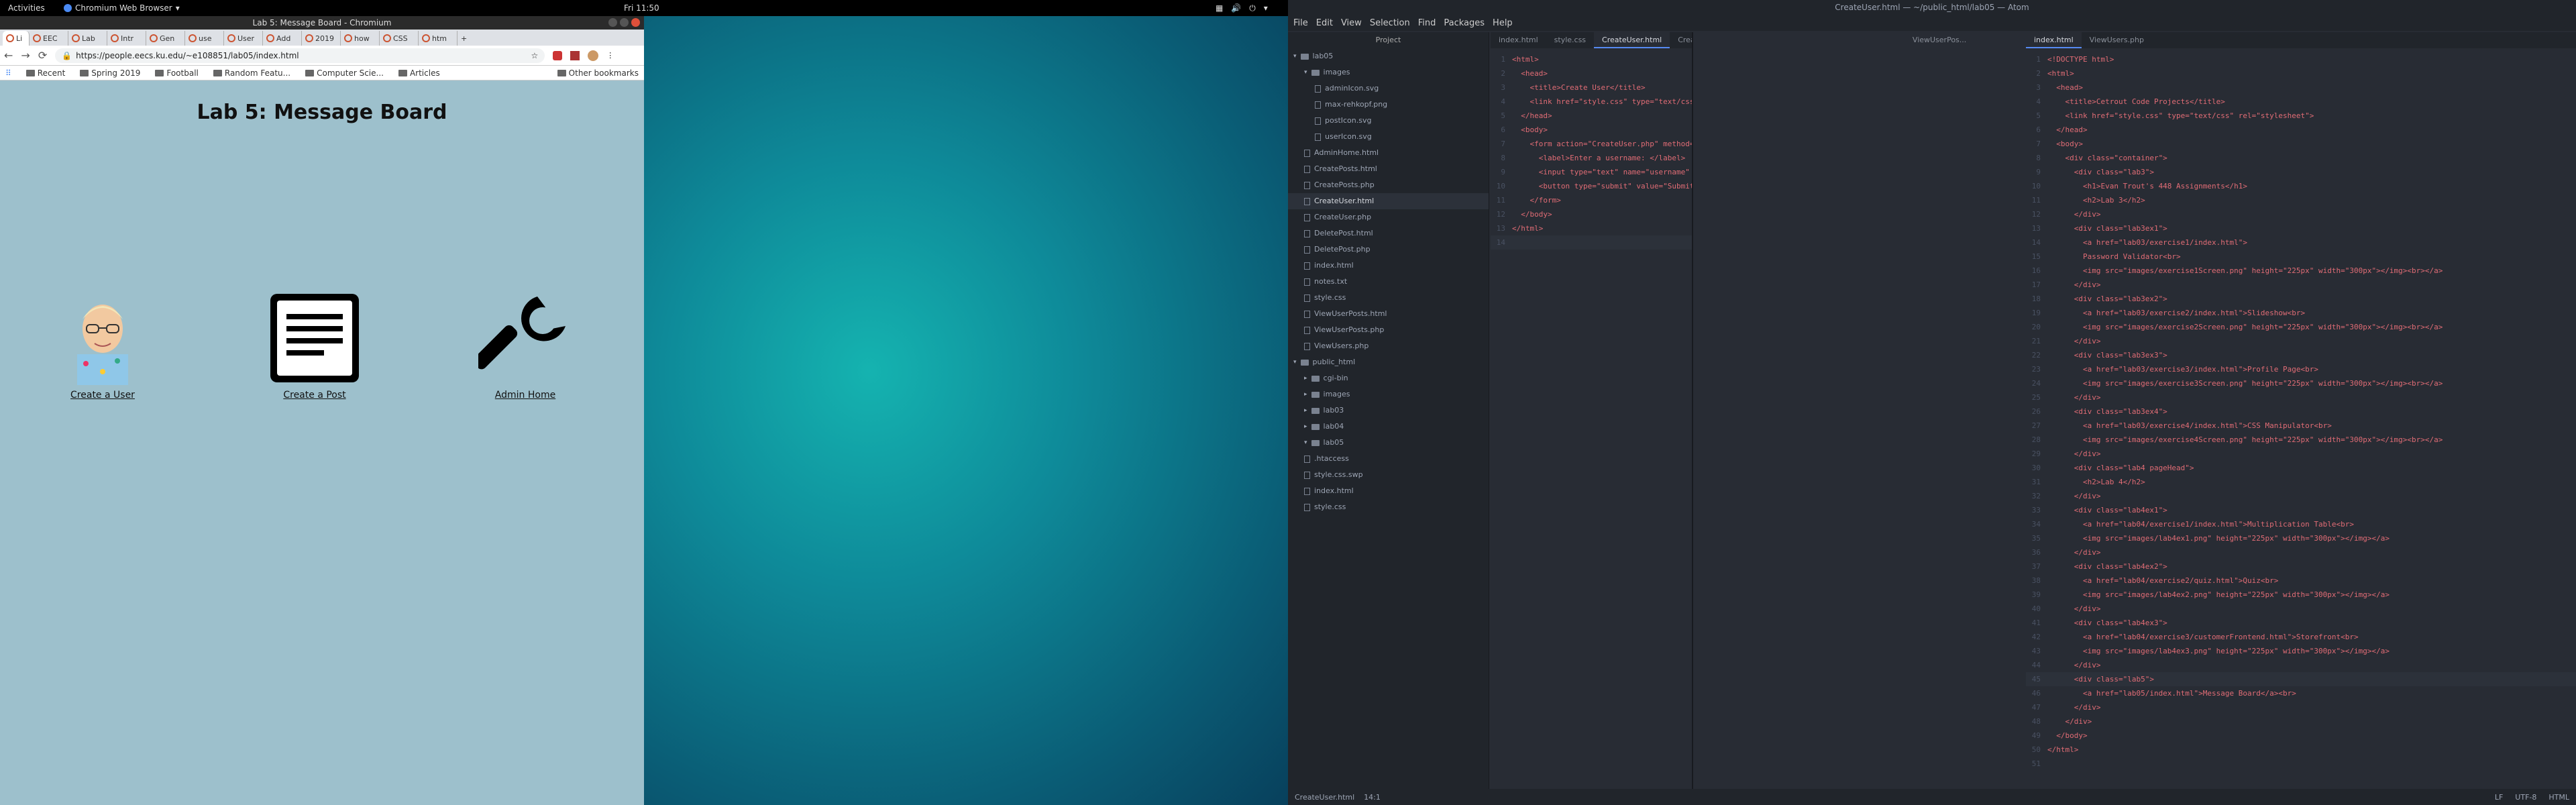  What do you see at coordinates (45, 73) in the screenshot?
I see `bookmark-item: Recent` at bounding box center [45, 73].